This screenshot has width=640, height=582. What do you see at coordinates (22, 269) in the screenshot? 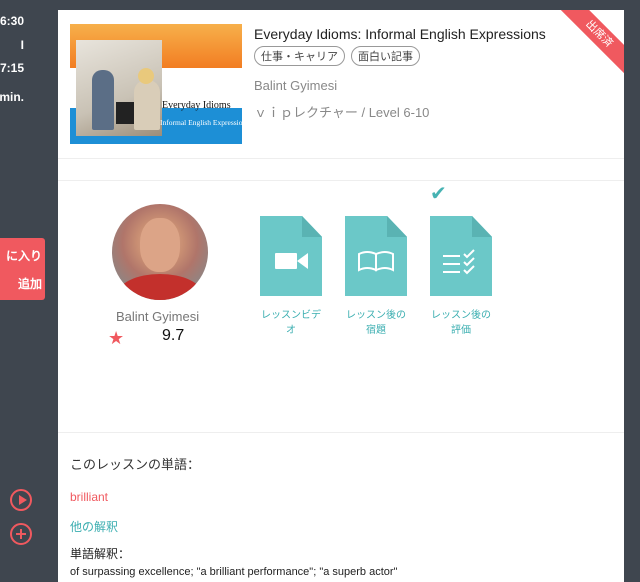
I see `add-to-favorites-button: に入り 追加` at bounding box center [22, 269].